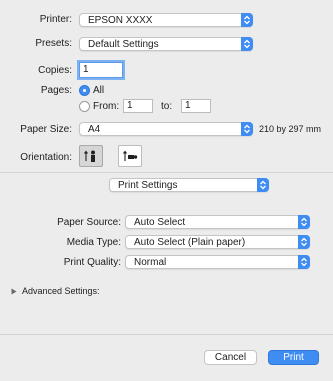  I want to click on media-type-value: Auto Select (Plain paper), so click(190, 242).